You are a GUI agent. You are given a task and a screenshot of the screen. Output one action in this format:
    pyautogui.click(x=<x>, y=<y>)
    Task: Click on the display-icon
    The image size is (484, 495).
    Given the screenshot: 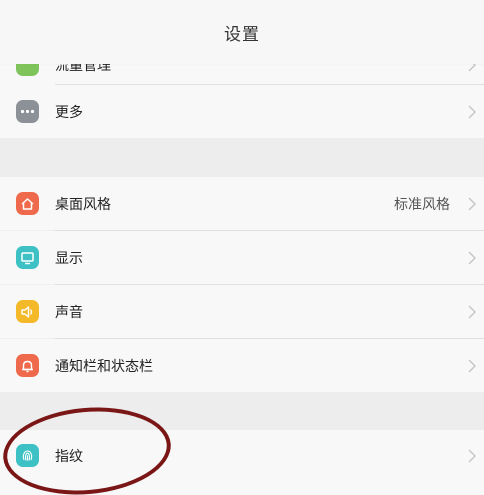 What is the action you would take?
    pyautogui.click(x=27, y=257)
    